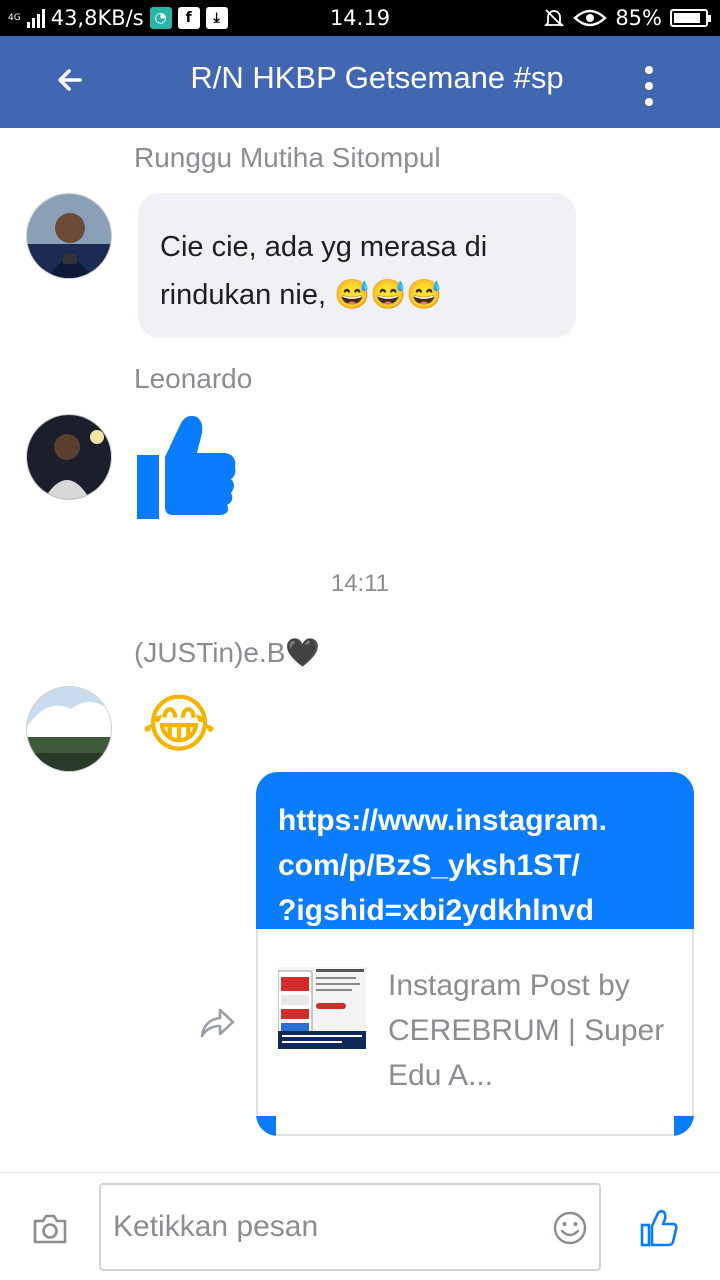 The image size is (720, 1280). Describe the element at coordinates (321, 1008) in the screenshot. I see `preview-thumbnail` at that location.